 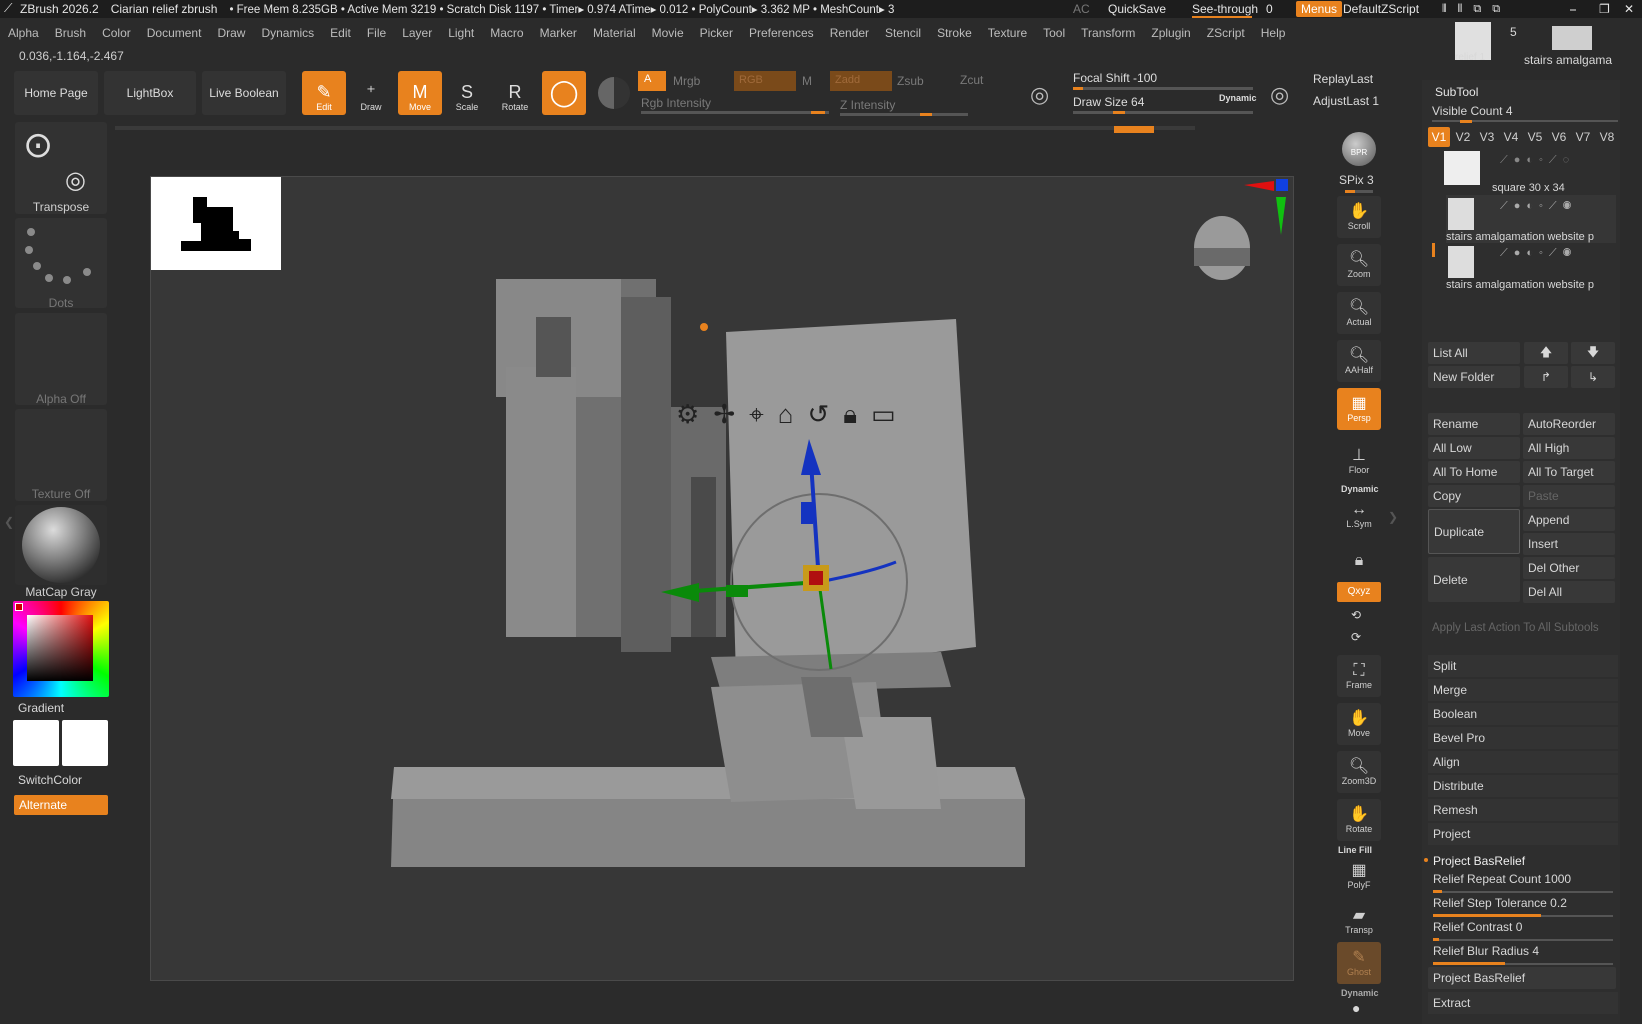 I want to click on rgb-intensity-slider, so click(x=735, y=112).